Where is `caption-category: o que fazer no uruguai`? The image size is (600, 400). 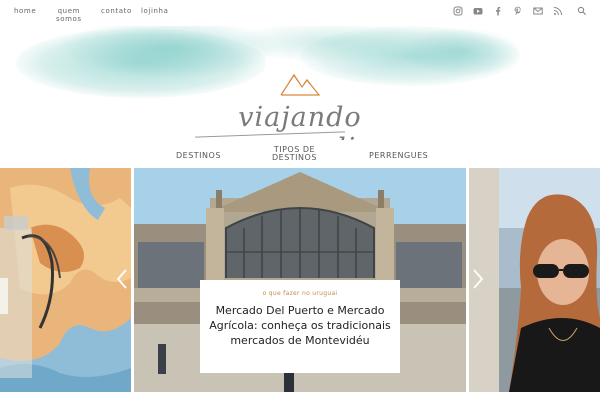 caption-category: o que fazer no uruguai is located at coordinates (300, 293).